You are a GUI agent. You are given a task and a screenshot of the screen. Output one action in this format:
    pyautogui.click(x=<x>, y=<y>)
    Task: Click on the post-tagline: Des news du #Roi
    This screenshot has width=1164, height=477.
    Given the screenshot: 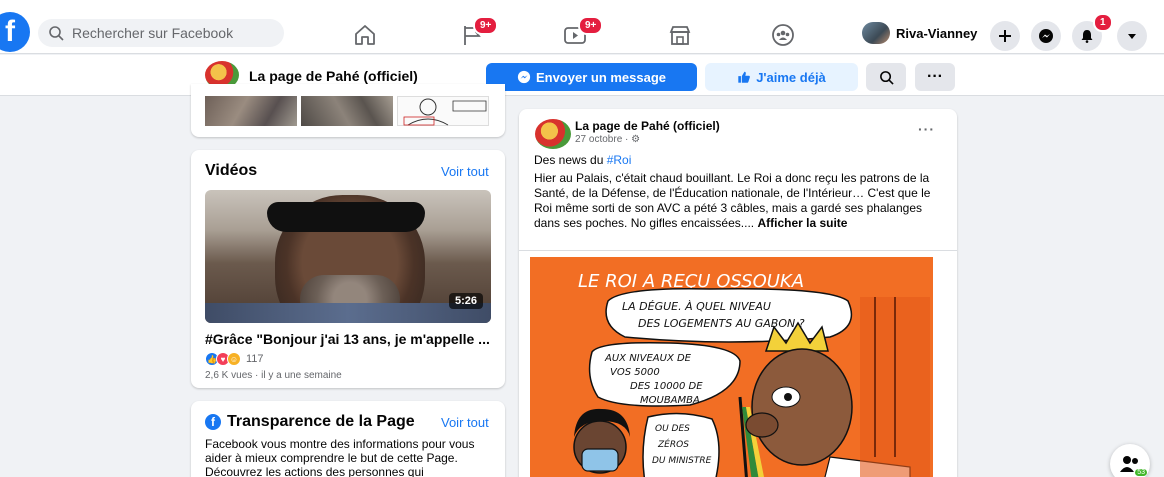 What is the action you would take?
    pyautogui.click(x=582, y=160)
    